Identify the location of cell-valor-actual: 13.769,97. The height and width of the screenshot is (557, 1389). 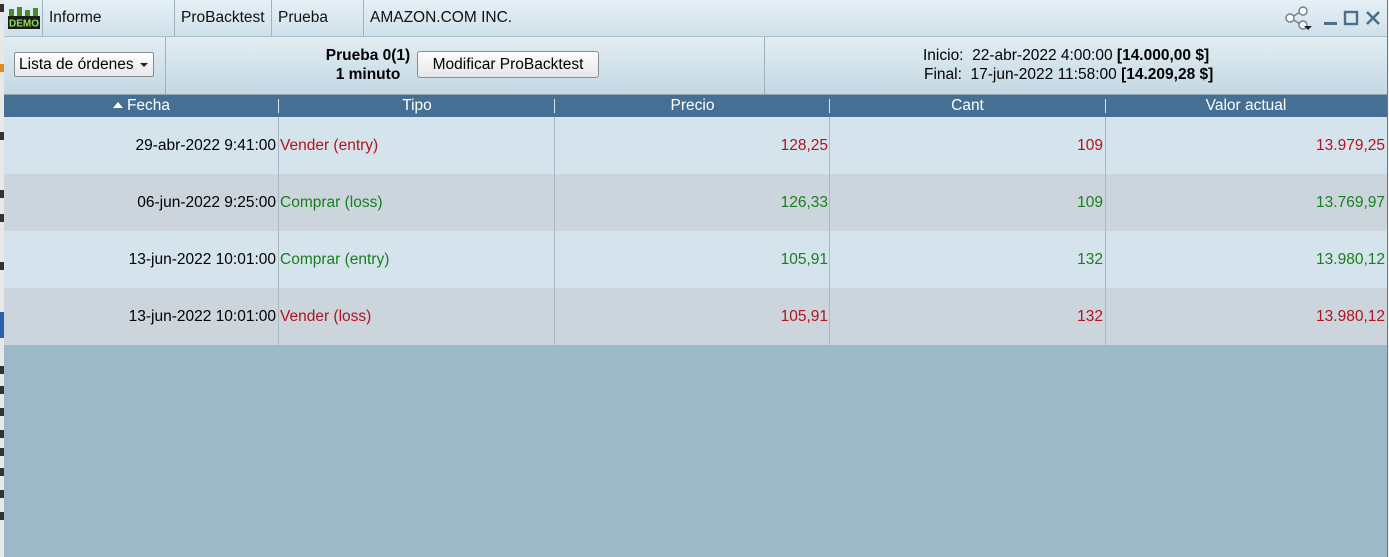
(1350, 202).